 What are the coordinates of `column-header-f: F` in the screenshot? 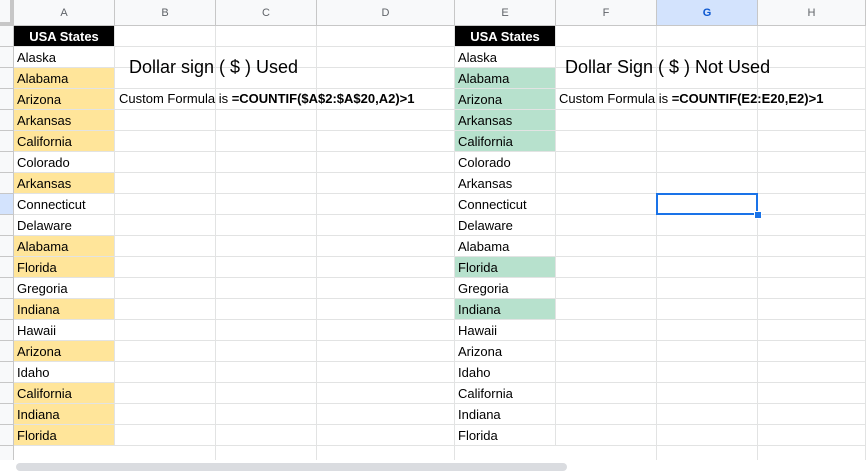 It's located at (606, 13).